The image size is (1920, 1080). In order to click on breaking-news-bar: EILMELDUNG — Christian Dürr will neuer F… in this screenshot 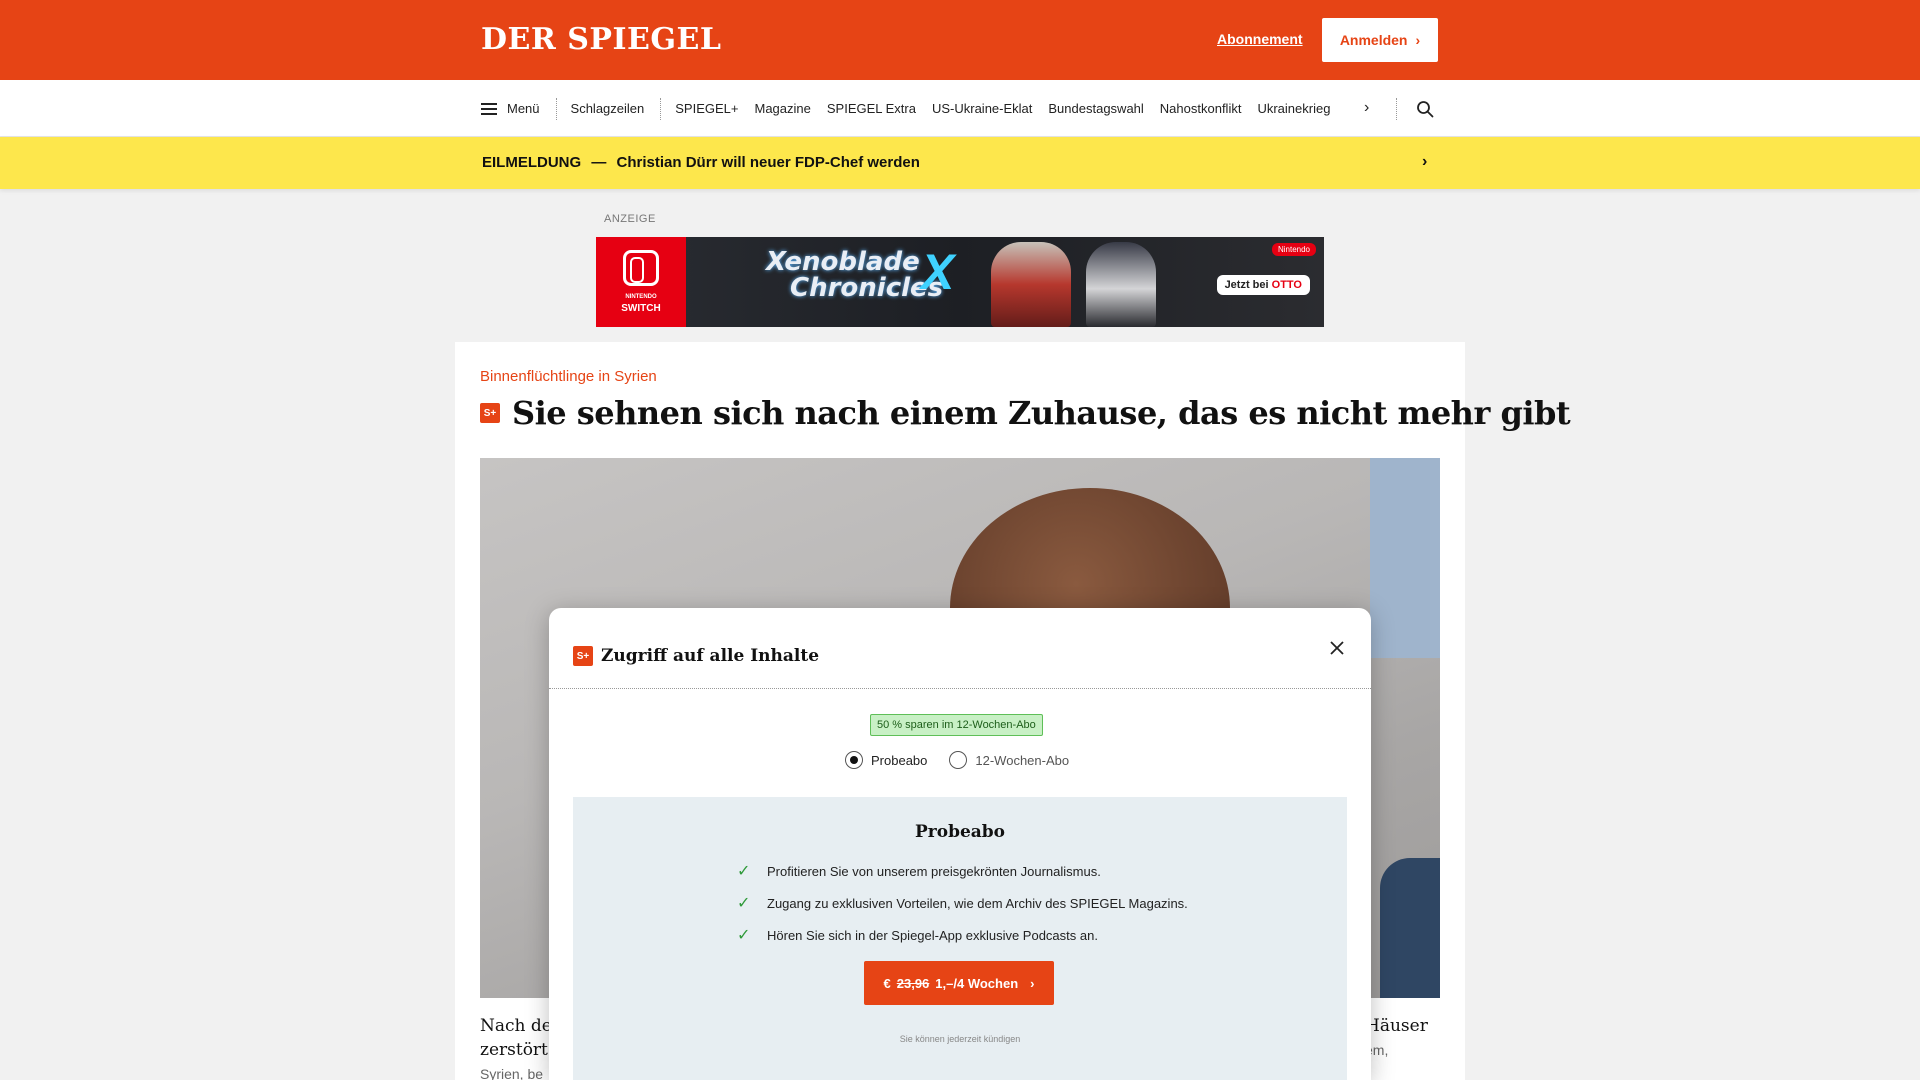, I will do `click(960, 163)`.